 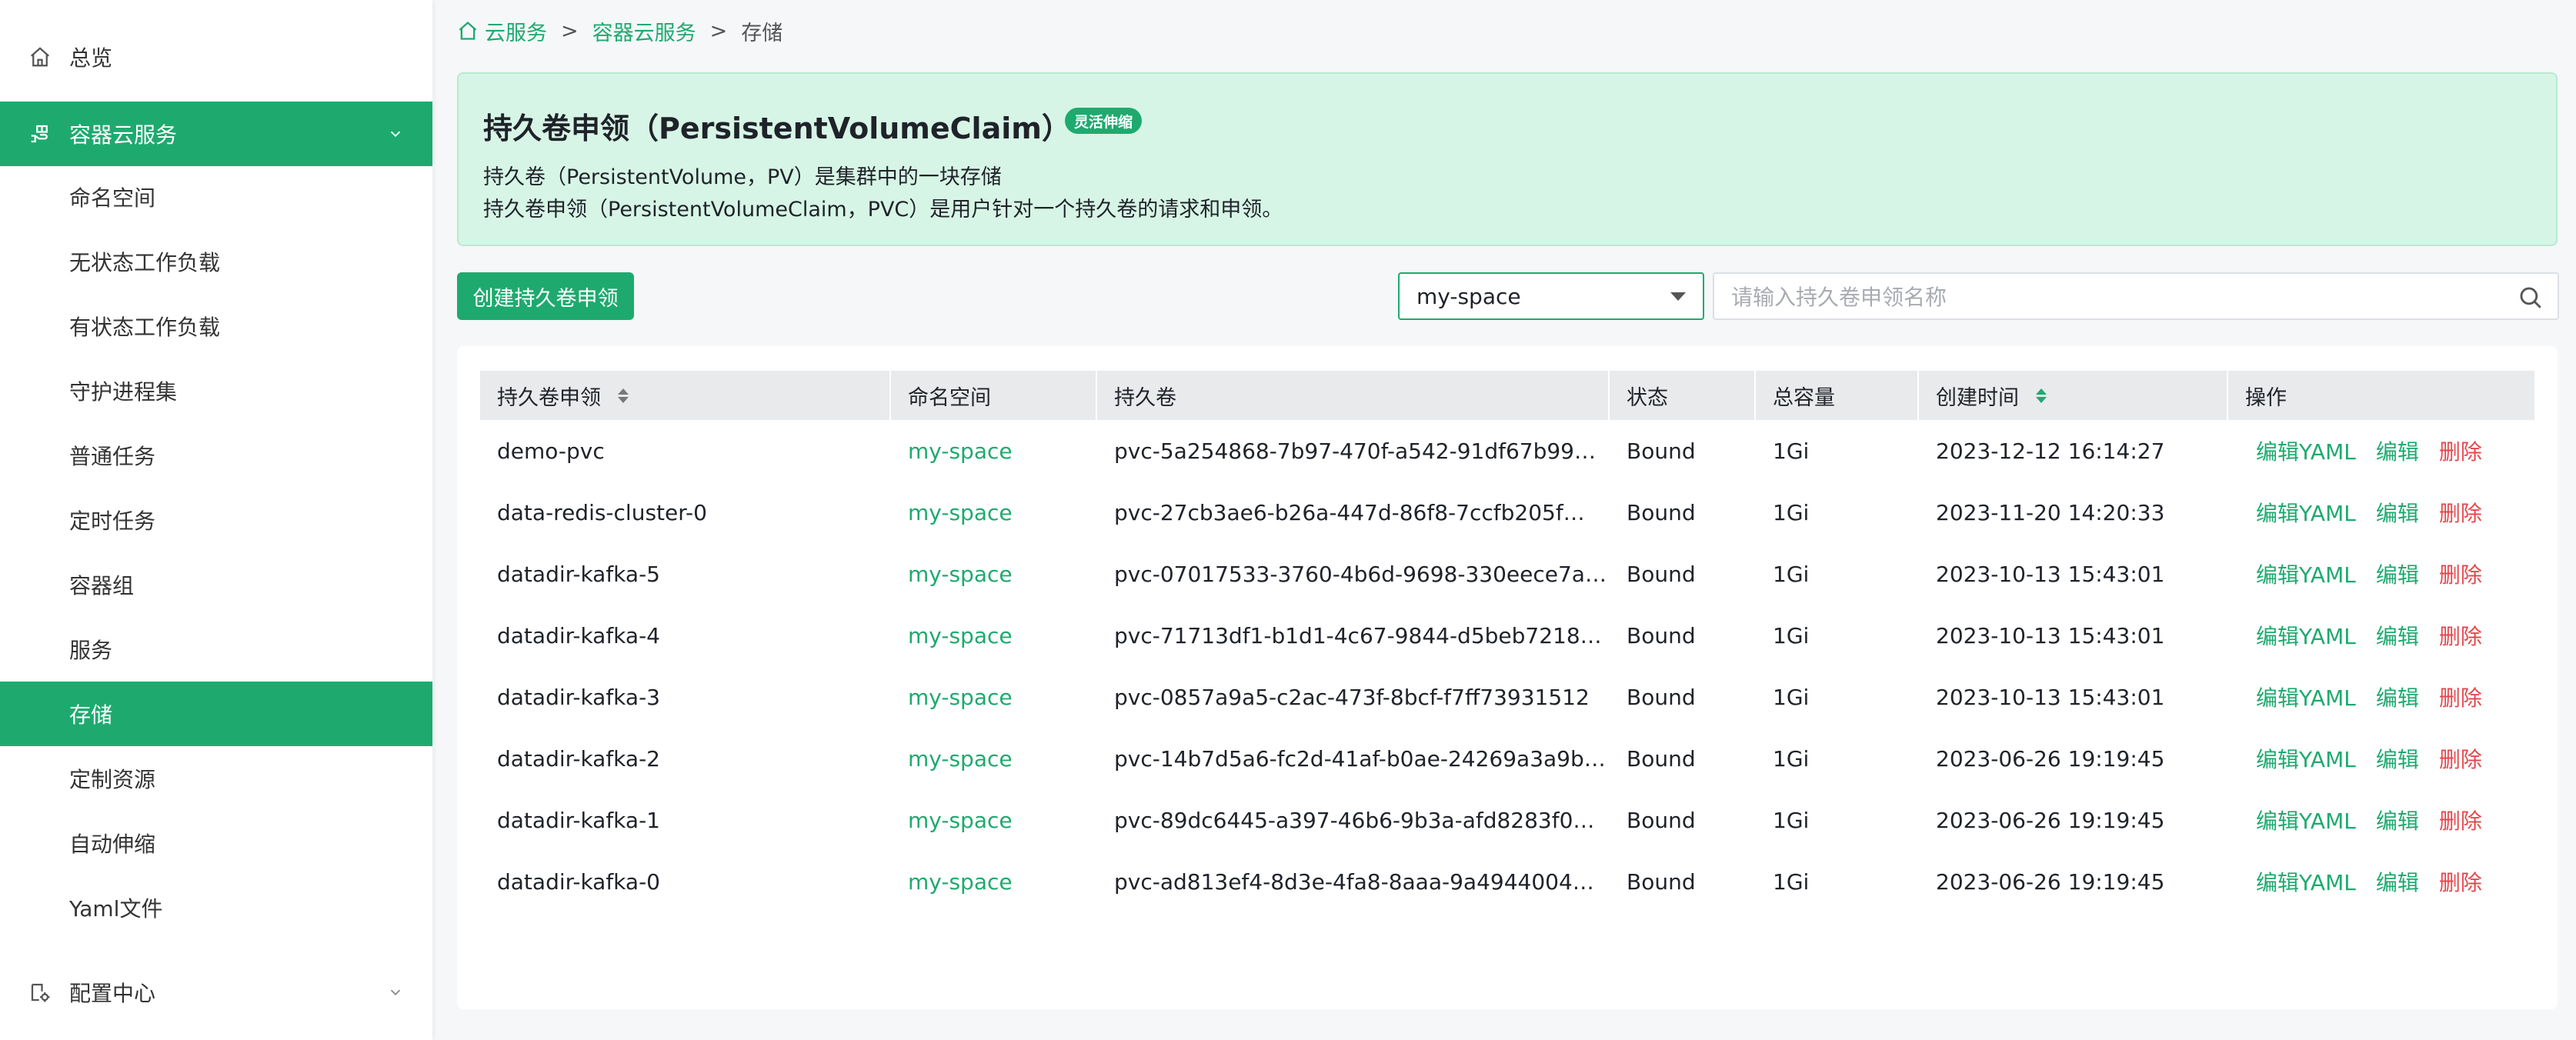 I want to click on sidebar-item-deployment: 无状态工作负载, so click(x=216, y=261).